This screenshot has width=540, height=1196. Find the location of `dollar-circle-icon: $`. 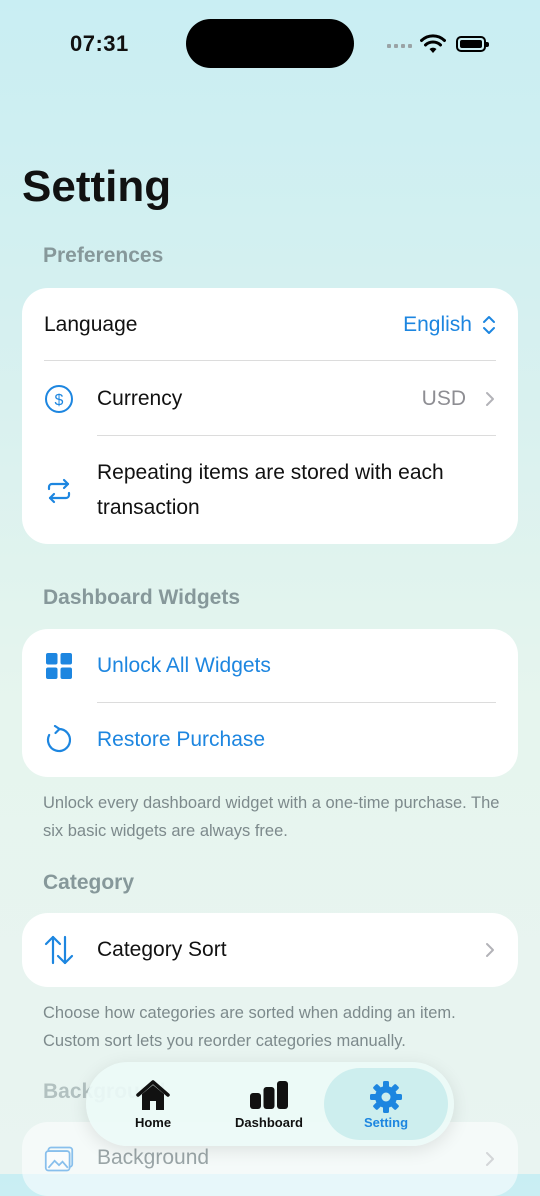

dollar-circle-icon: $ is located at coordinates (59, 399).